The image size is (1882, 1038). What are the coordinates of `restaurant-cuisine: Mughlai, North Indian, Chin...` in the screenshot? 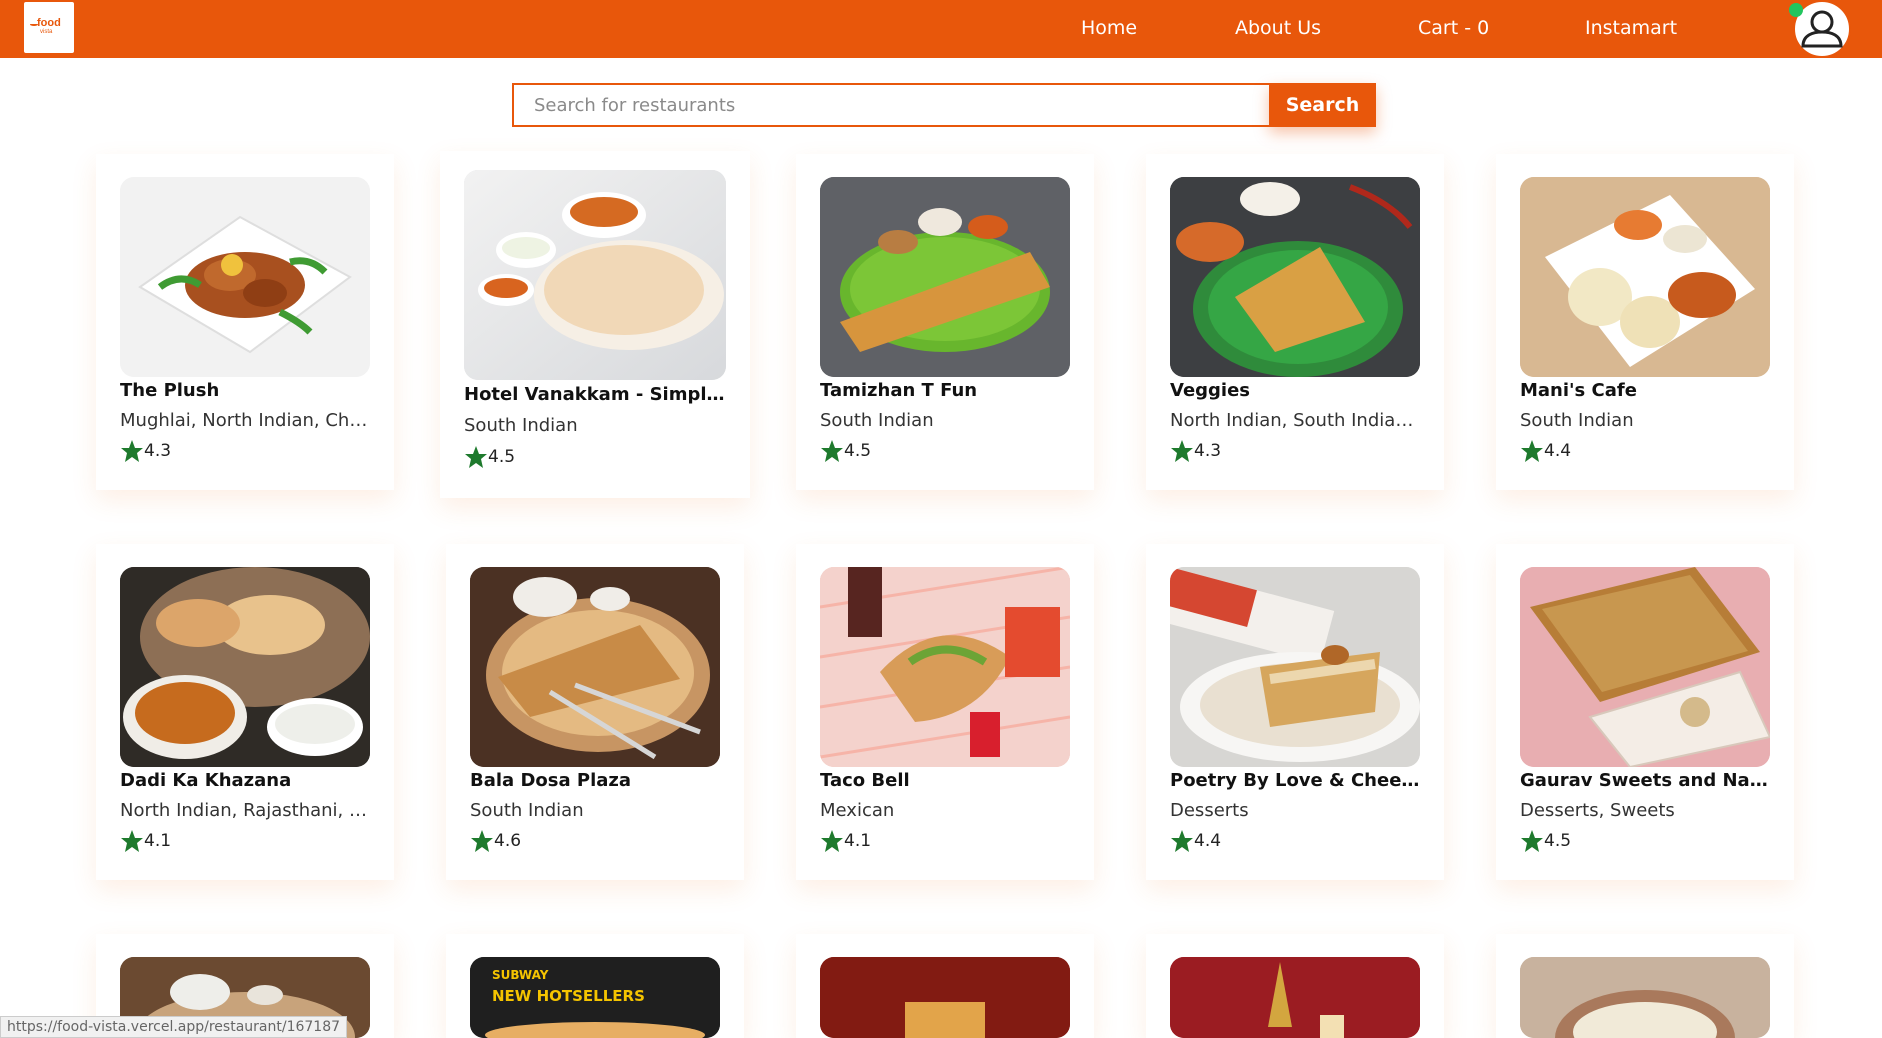 It's located at (245, 420).